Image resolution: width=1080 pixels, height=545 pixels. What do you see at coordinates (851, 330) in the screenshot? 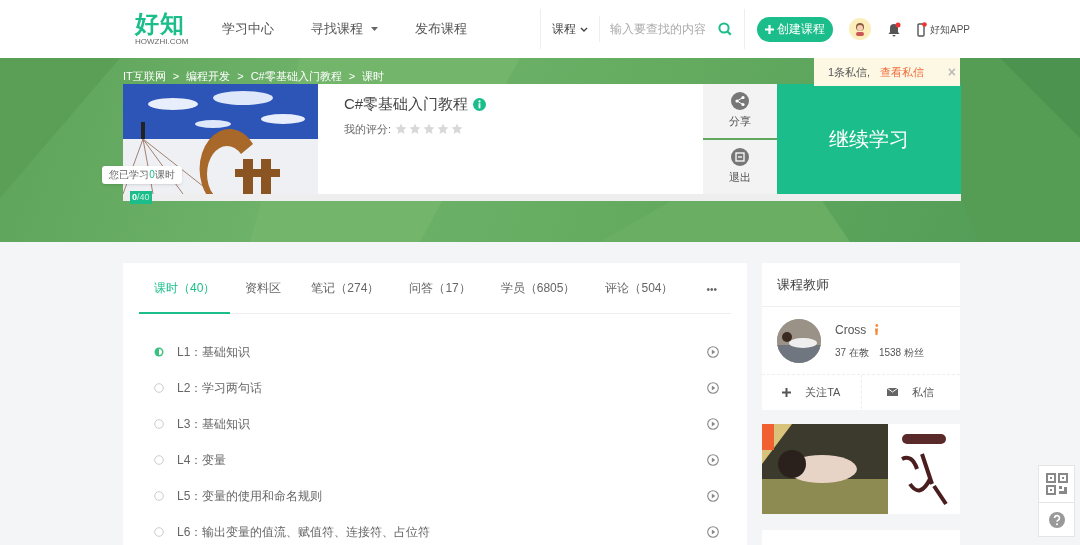
I see `teacher-name: Cross` at bounding box center [851, 330].